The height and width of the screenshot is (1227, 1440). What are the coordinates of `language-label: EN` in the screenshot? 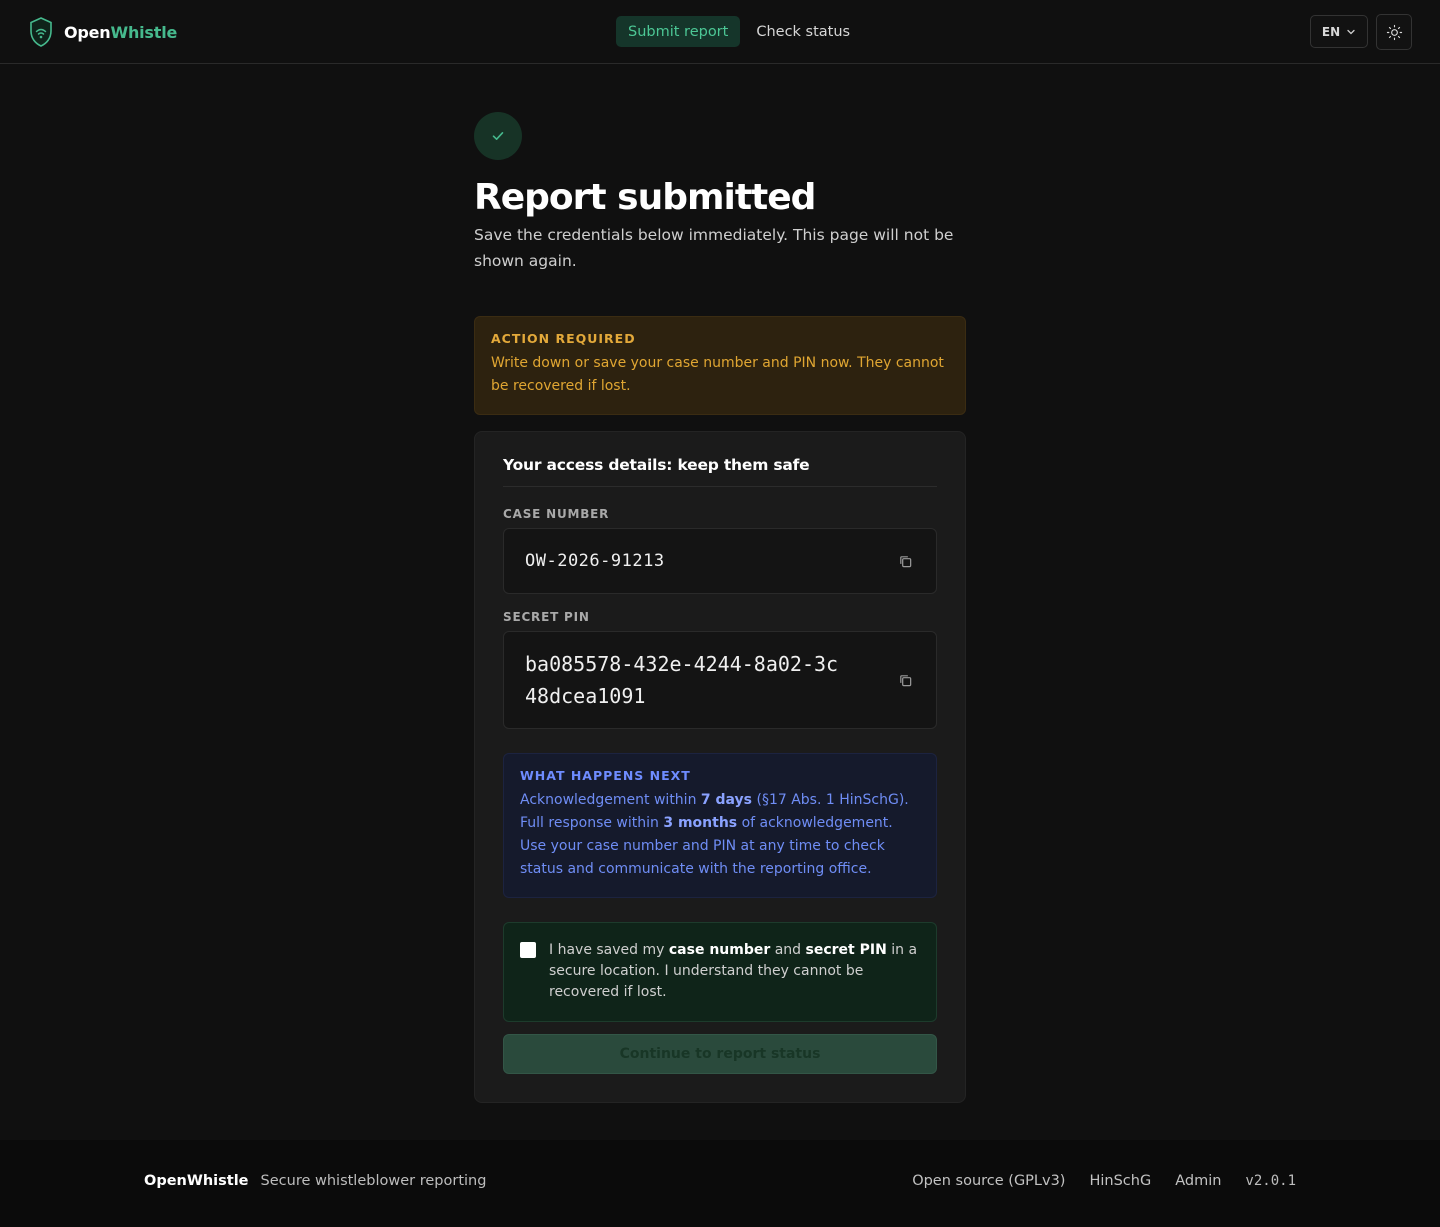 It's located at (1331, 31).